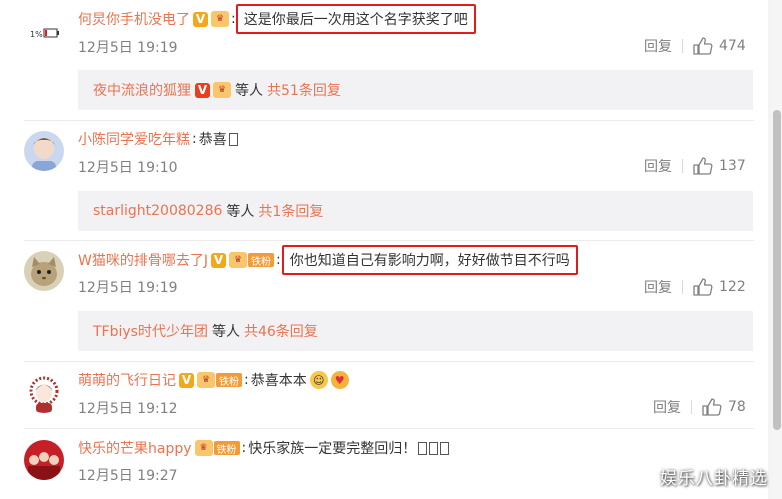 The height and width of the screenshot is (499, 782). What do you see at coordinates (714, 479) in the screenshot?
I see `watermark: 娱乐八卦精选` at bounding box center [714, 479].